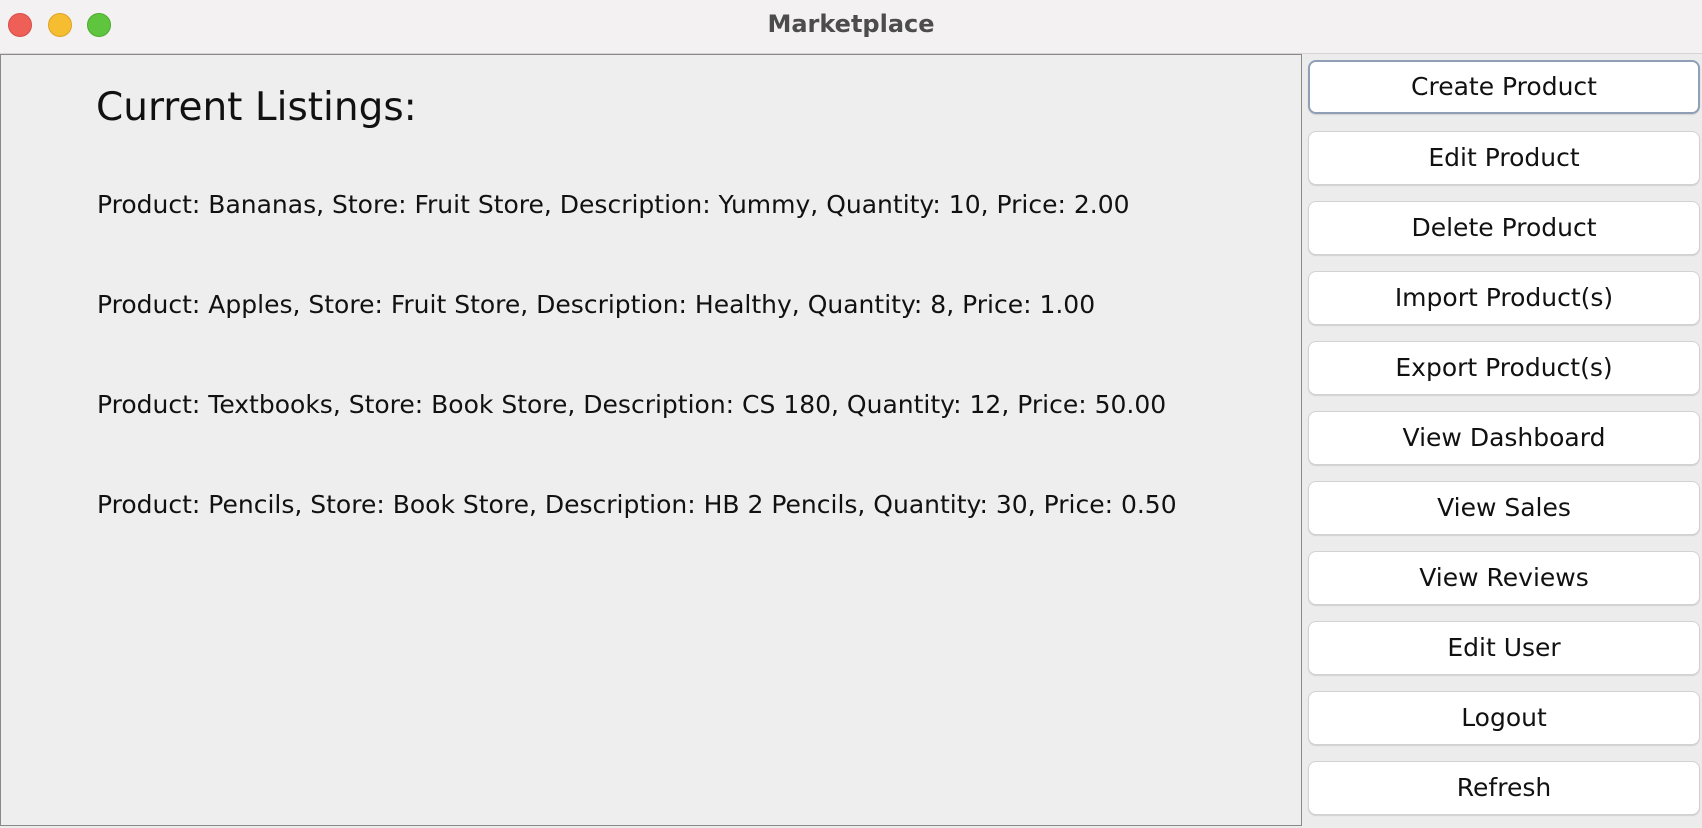  What do you see at coordinates (1504, 648) in the screenshot?
I see `edit-user-button: Edit User` at bounding box center [1504, 648].